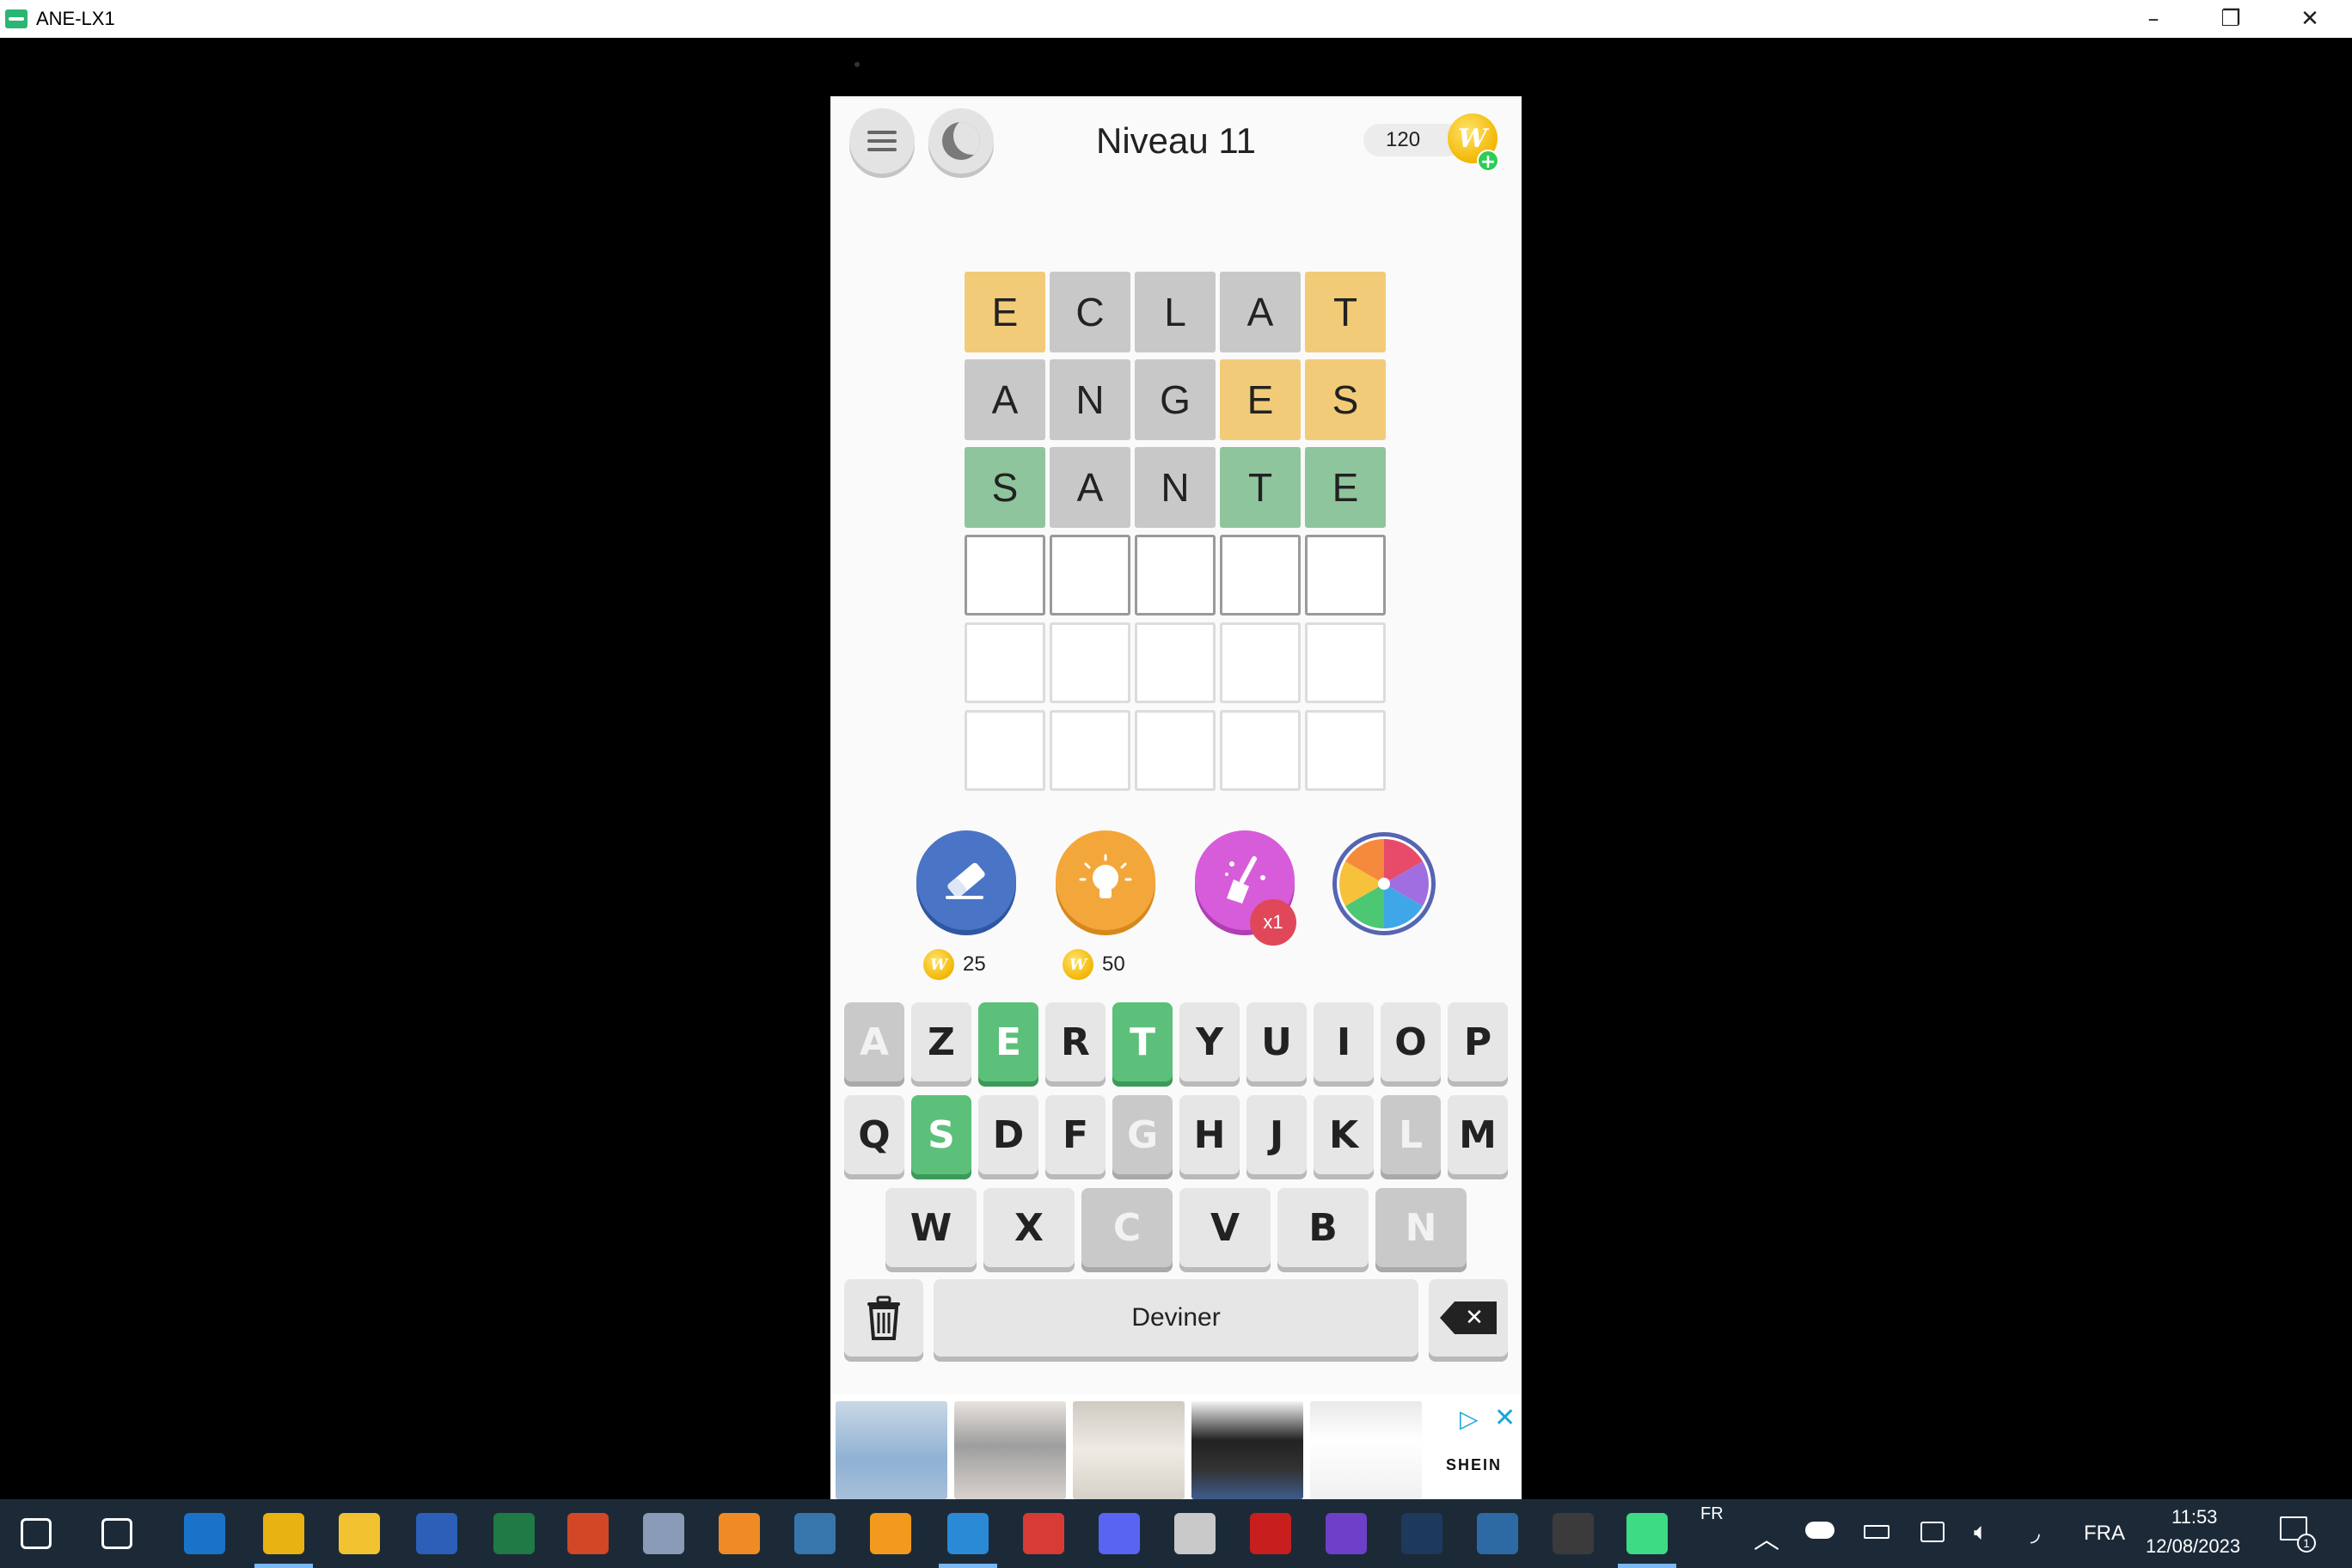 Image resolution: width=2352 pixels, height=1568 pixels. I want to click on key-k: K, so click(1344, 1134).